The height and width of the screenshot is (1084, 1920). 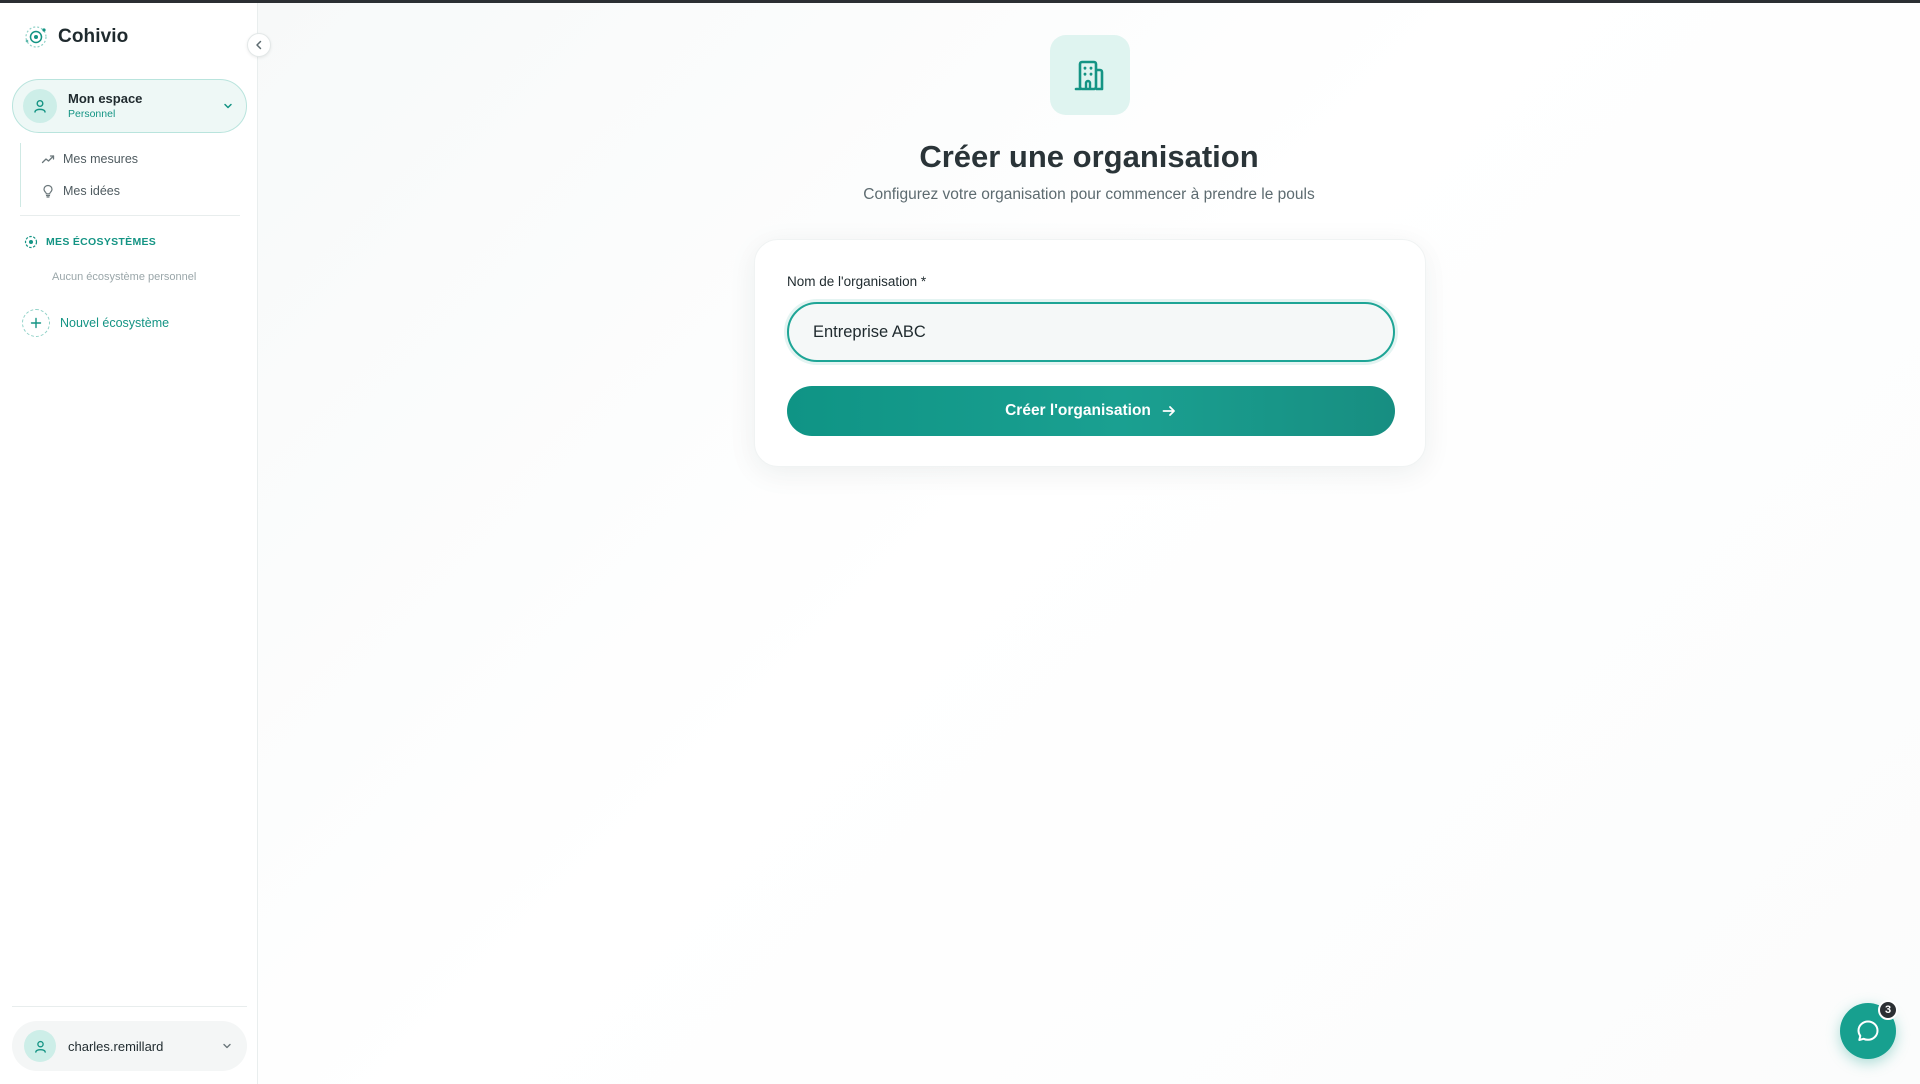 I want to click on ecosystems-section-label: MES ÉCOSYSTÈMES, so click(x=101, y=242).